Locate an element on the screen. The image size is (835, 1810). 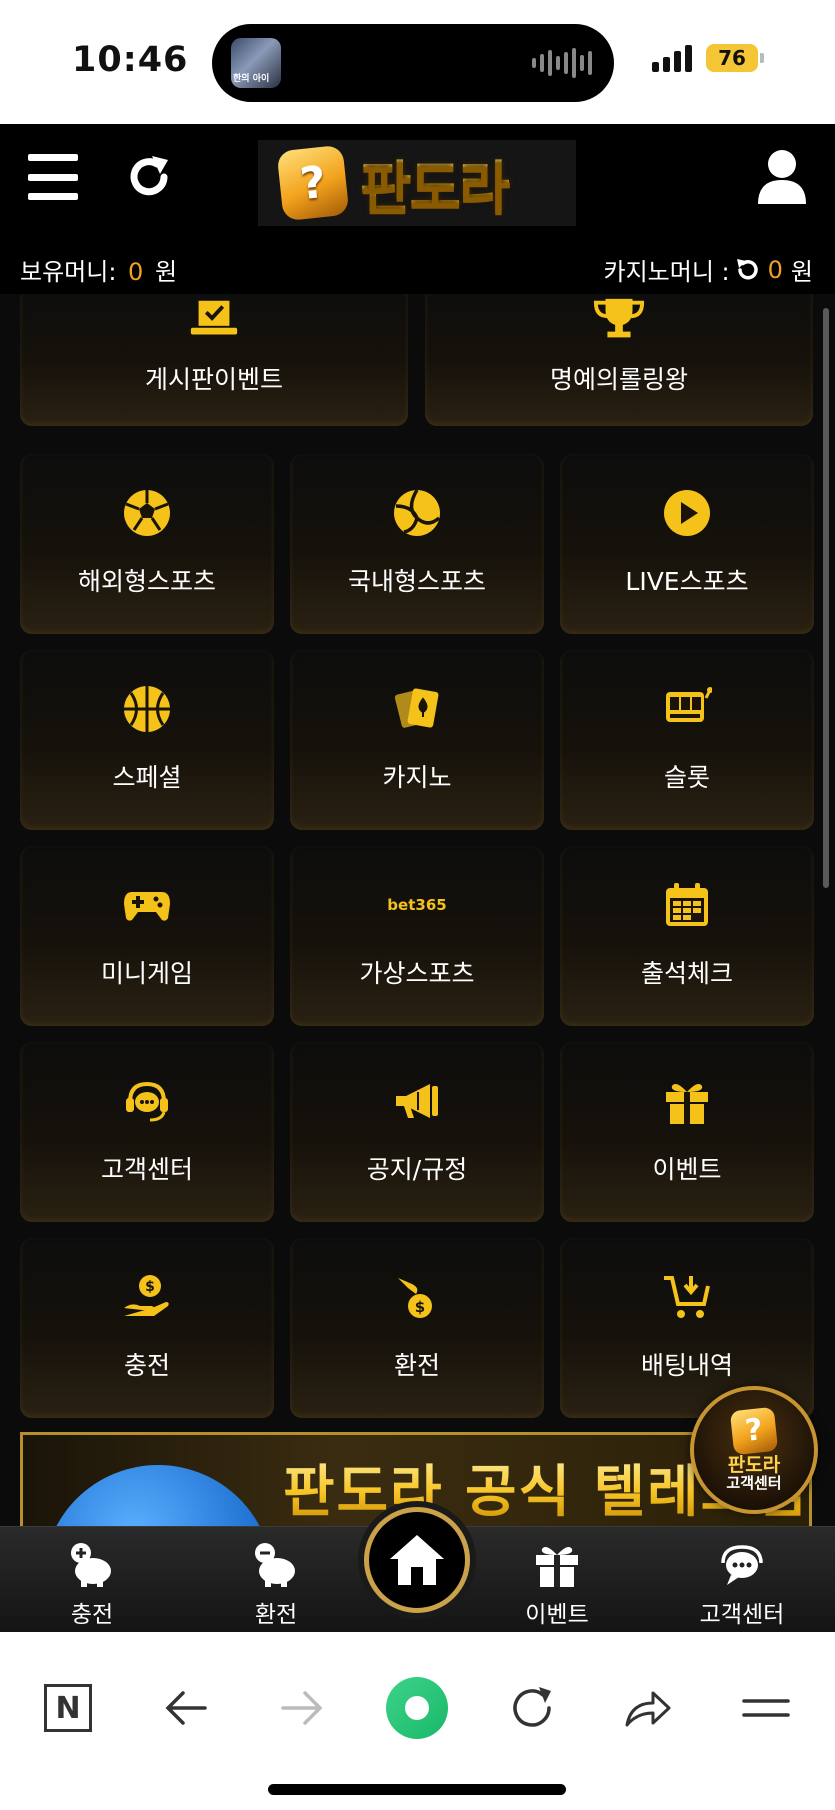
forward-button is located at coordinates (302, 1708).